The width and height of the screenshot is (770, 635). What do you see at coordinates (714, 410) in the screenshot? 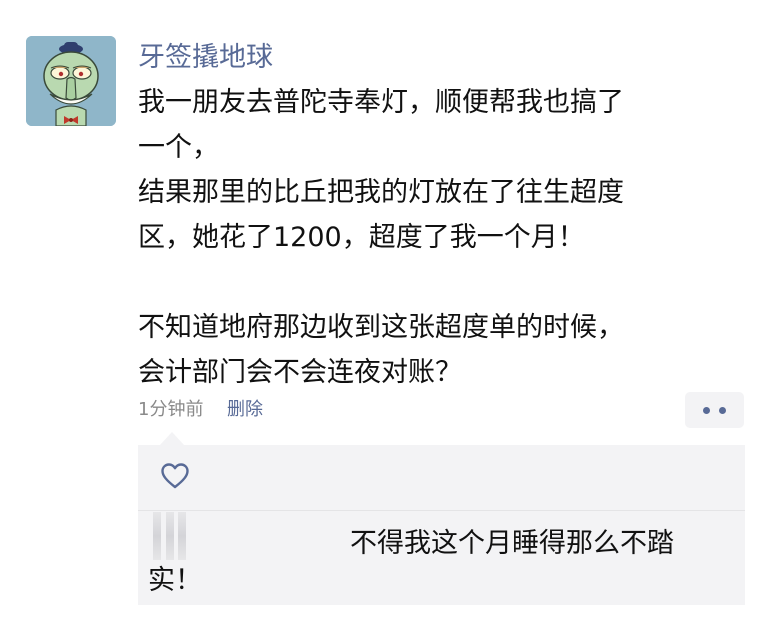
I see `more-options-button` at bounding box center [714, 410].